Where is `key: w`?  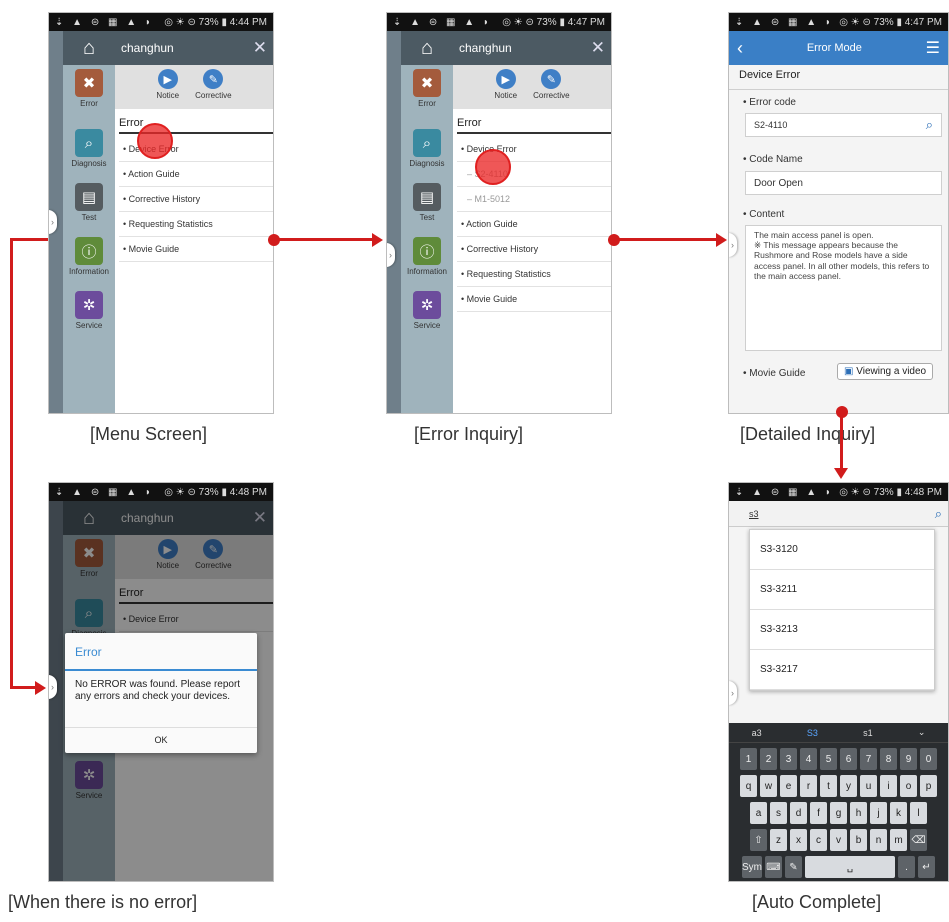 key: w is located at coordinates (768, 786).